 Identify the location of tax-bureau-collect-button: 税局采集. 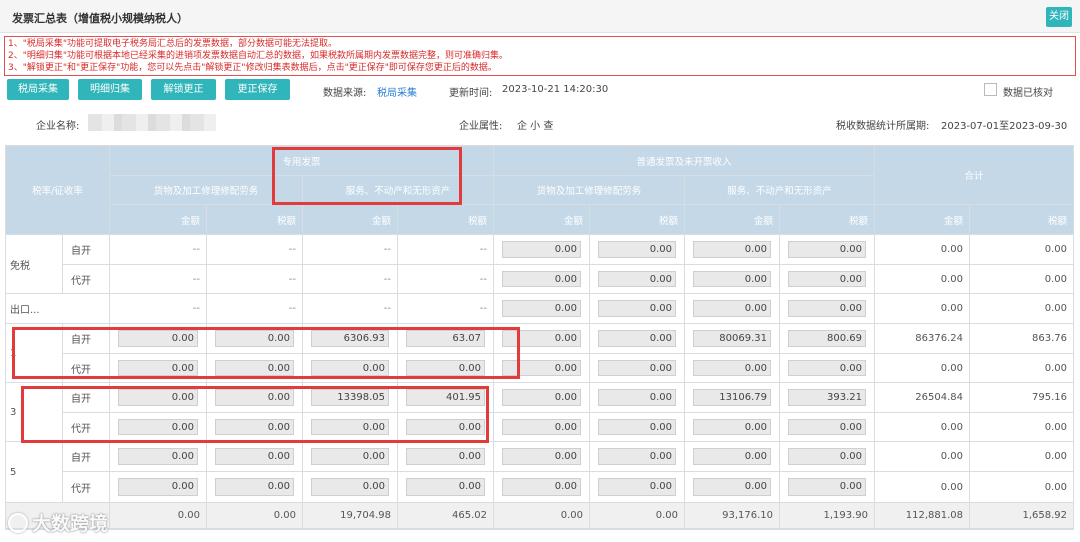
(38, 89).